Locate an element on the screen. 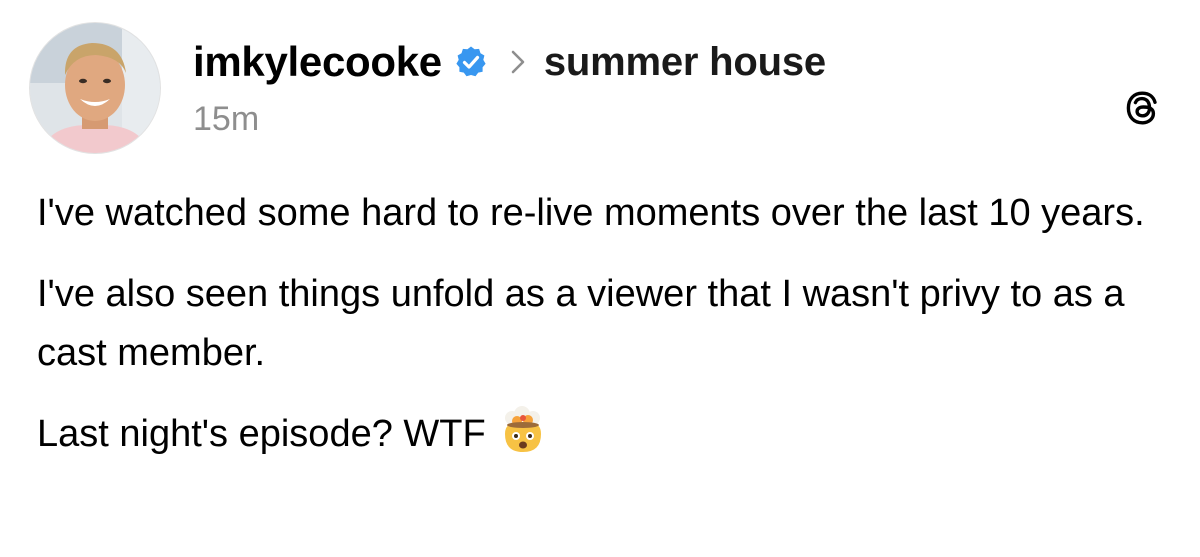  post-timestamp: 15m is located at coordinates (226, 119).